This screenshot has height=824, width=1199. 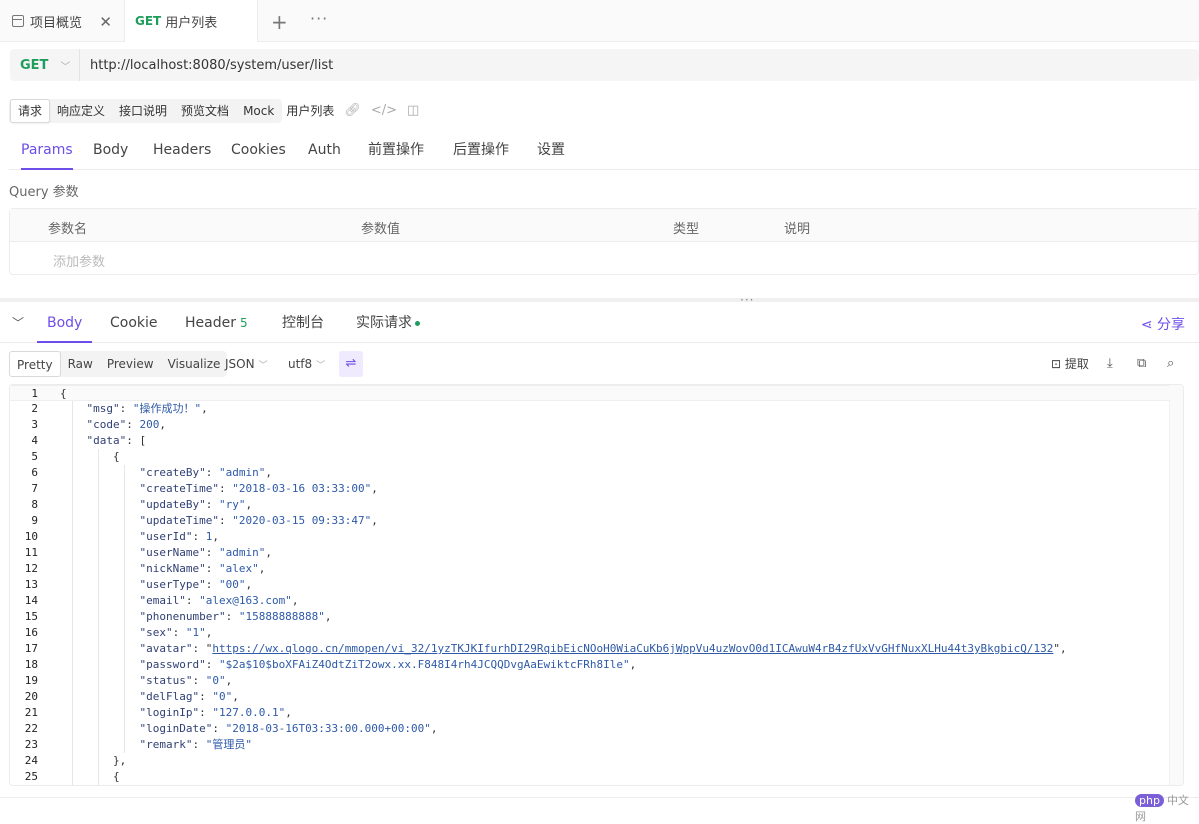 What do you see at coordinates (599, 21) in the screenshot?
I see `tab-bar: 项目概览 ✕ GET 用户列表 + ···` at bounding box center [599, 21].